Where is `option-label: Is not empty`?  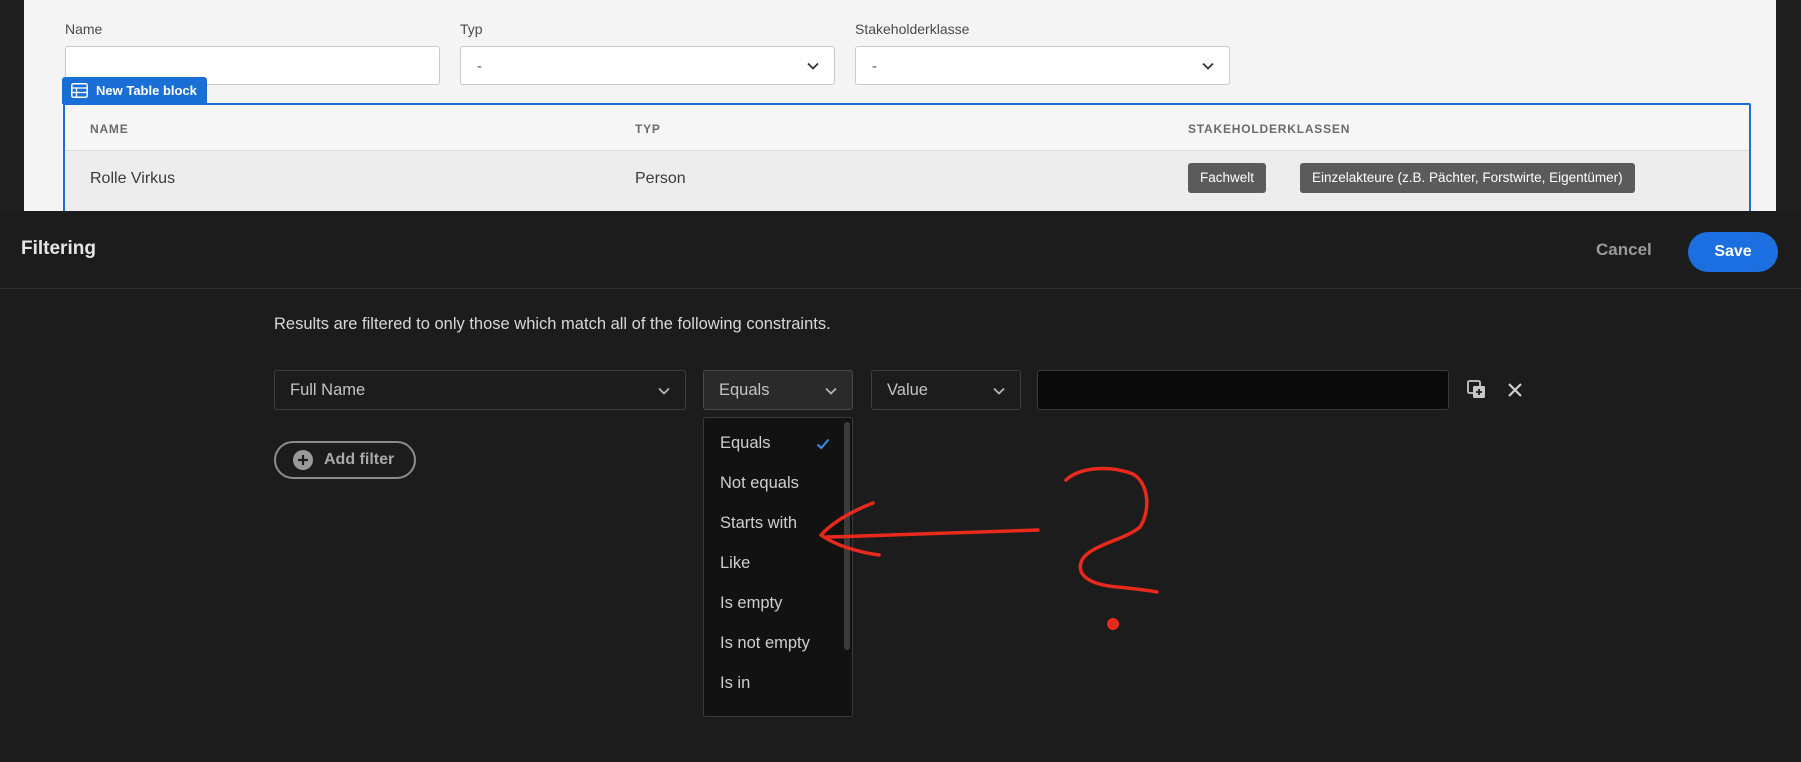 option-label: Is not empty is located at coordinates (765, 643).